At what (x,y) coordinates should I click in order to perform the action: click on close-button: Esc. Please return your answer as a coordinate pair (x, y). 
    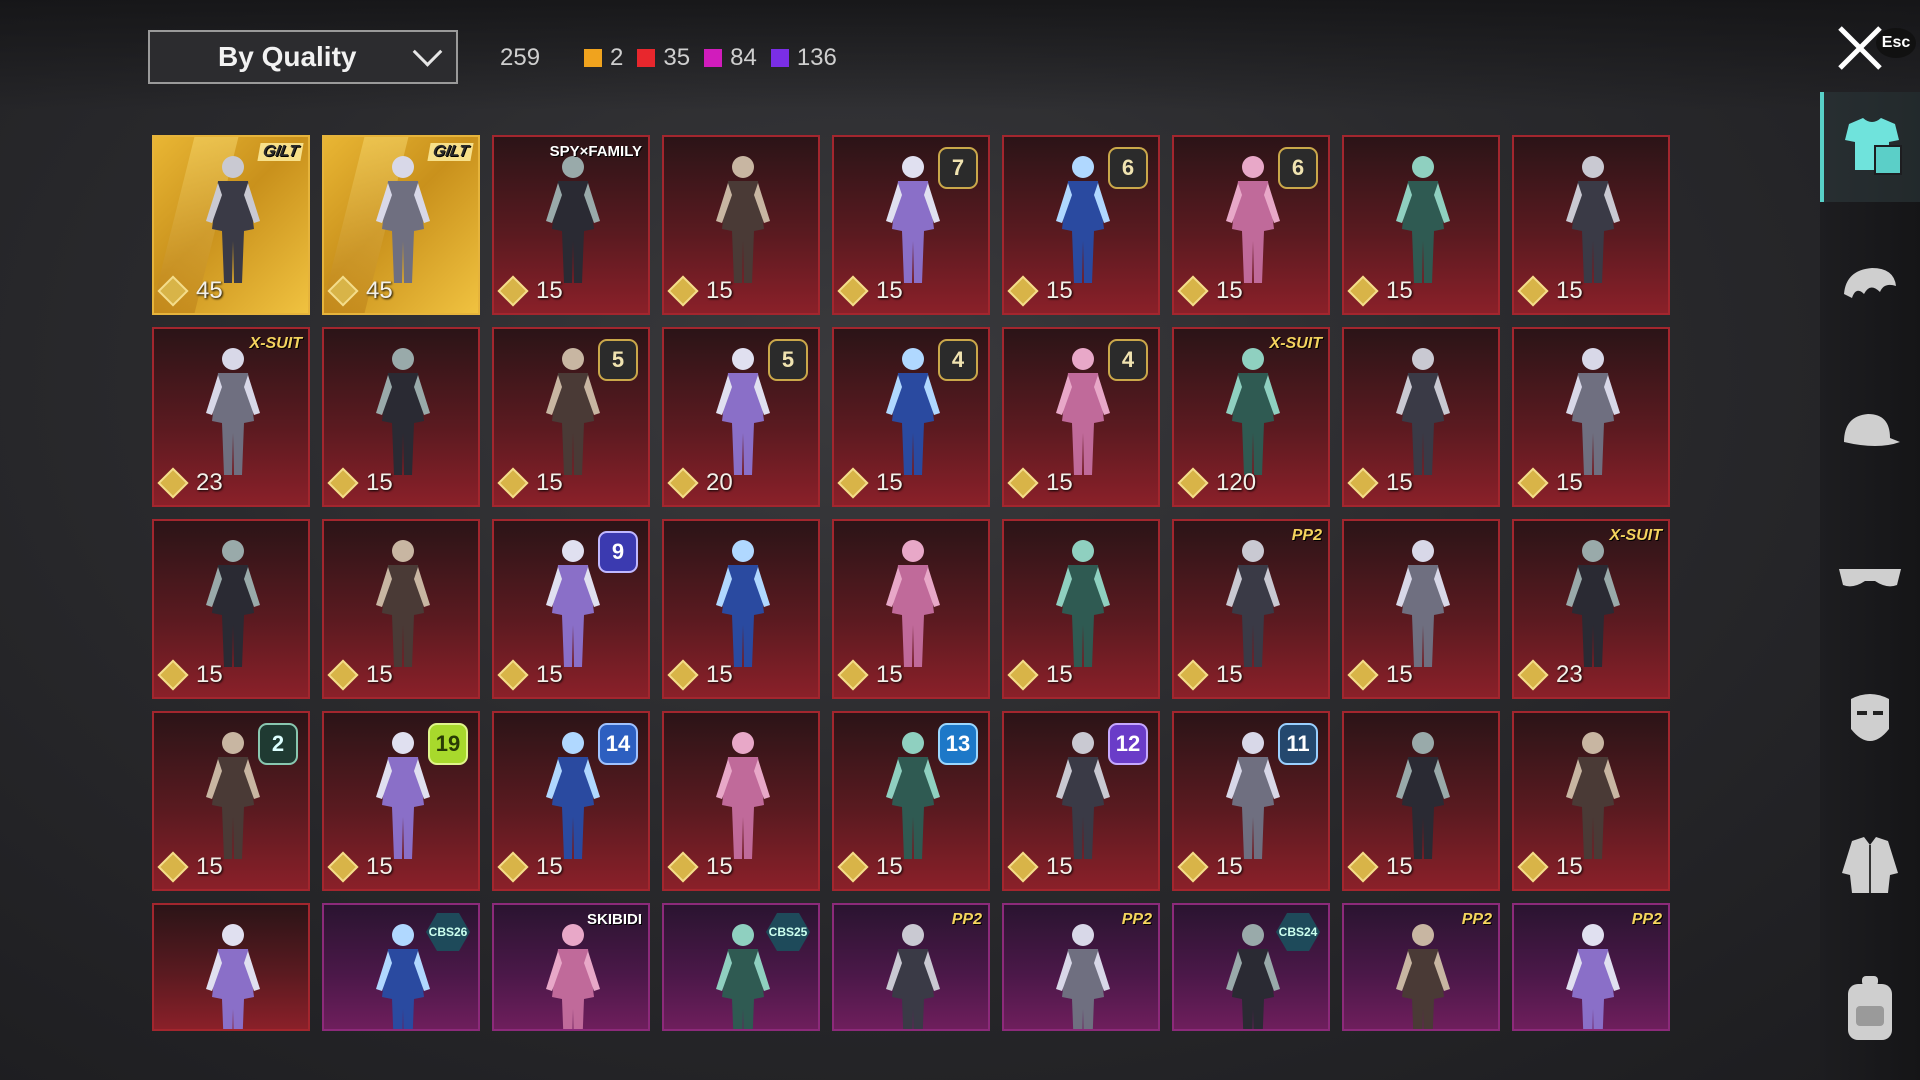
    Looking at the image, I should click on (1874, 48).